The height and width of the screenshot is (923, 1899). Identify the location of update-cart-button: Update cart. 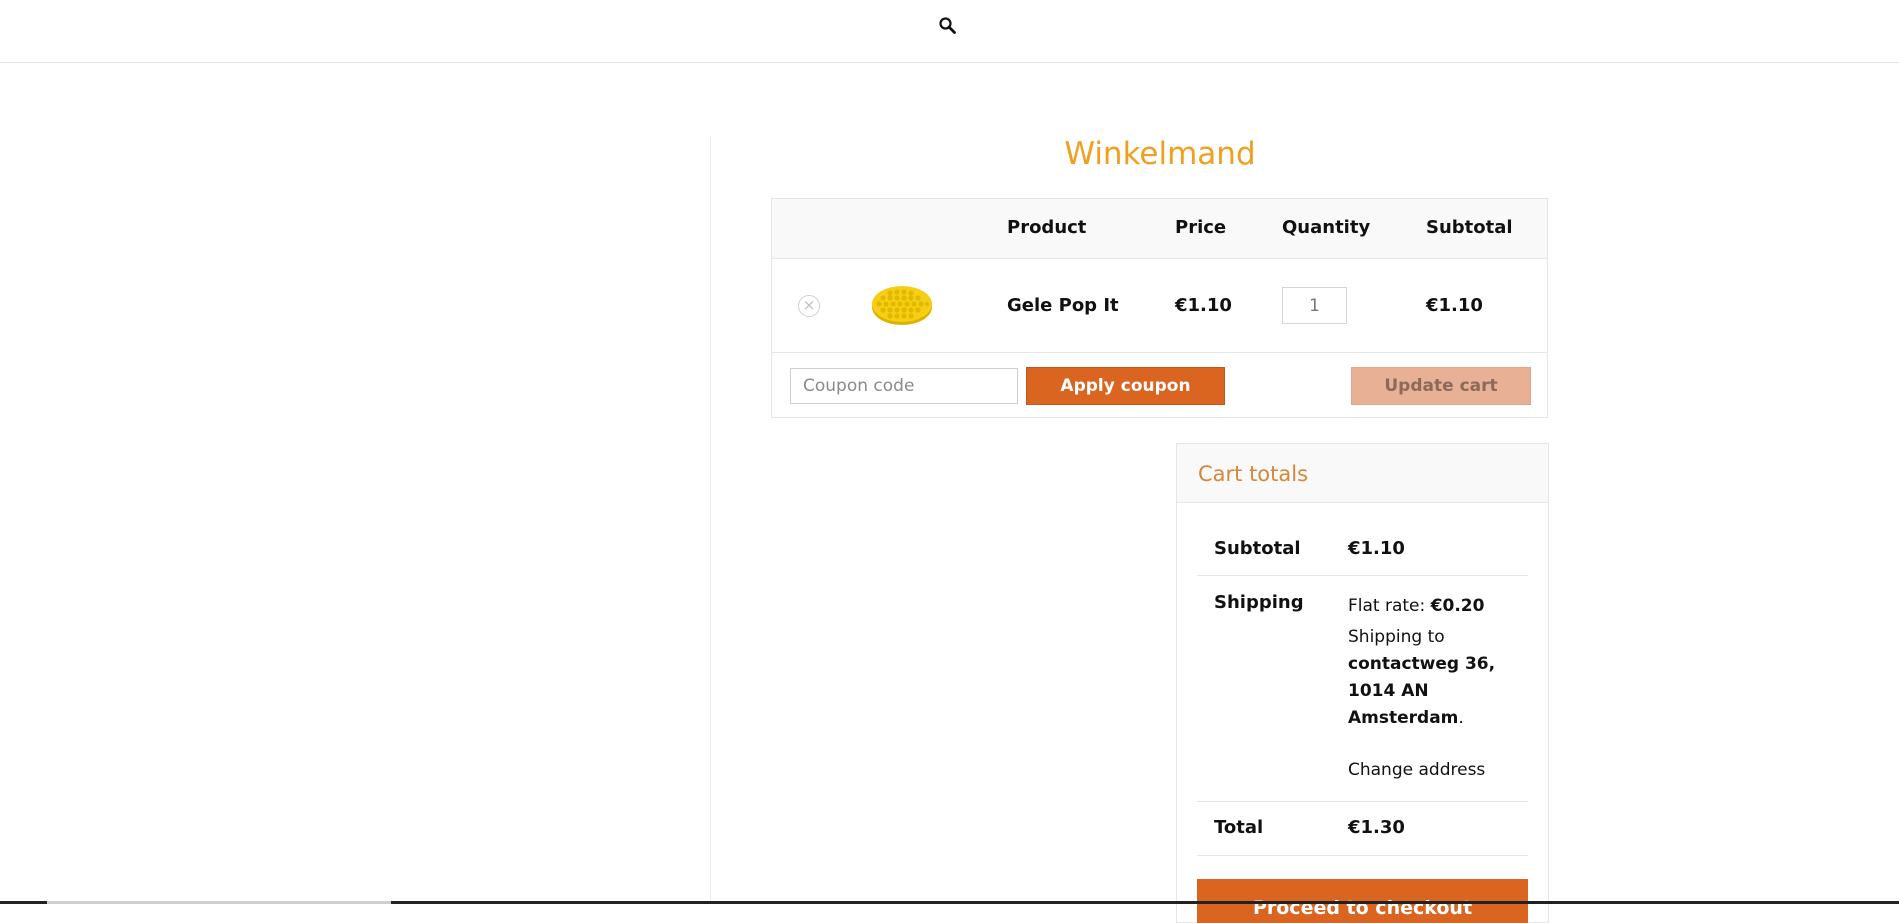
(1441, 386).